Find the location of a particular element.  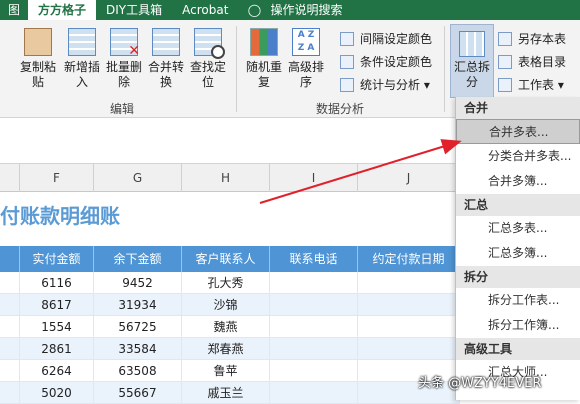

table-row: 5020 55667 戚玉兰 is located at coordinates (230, 393).